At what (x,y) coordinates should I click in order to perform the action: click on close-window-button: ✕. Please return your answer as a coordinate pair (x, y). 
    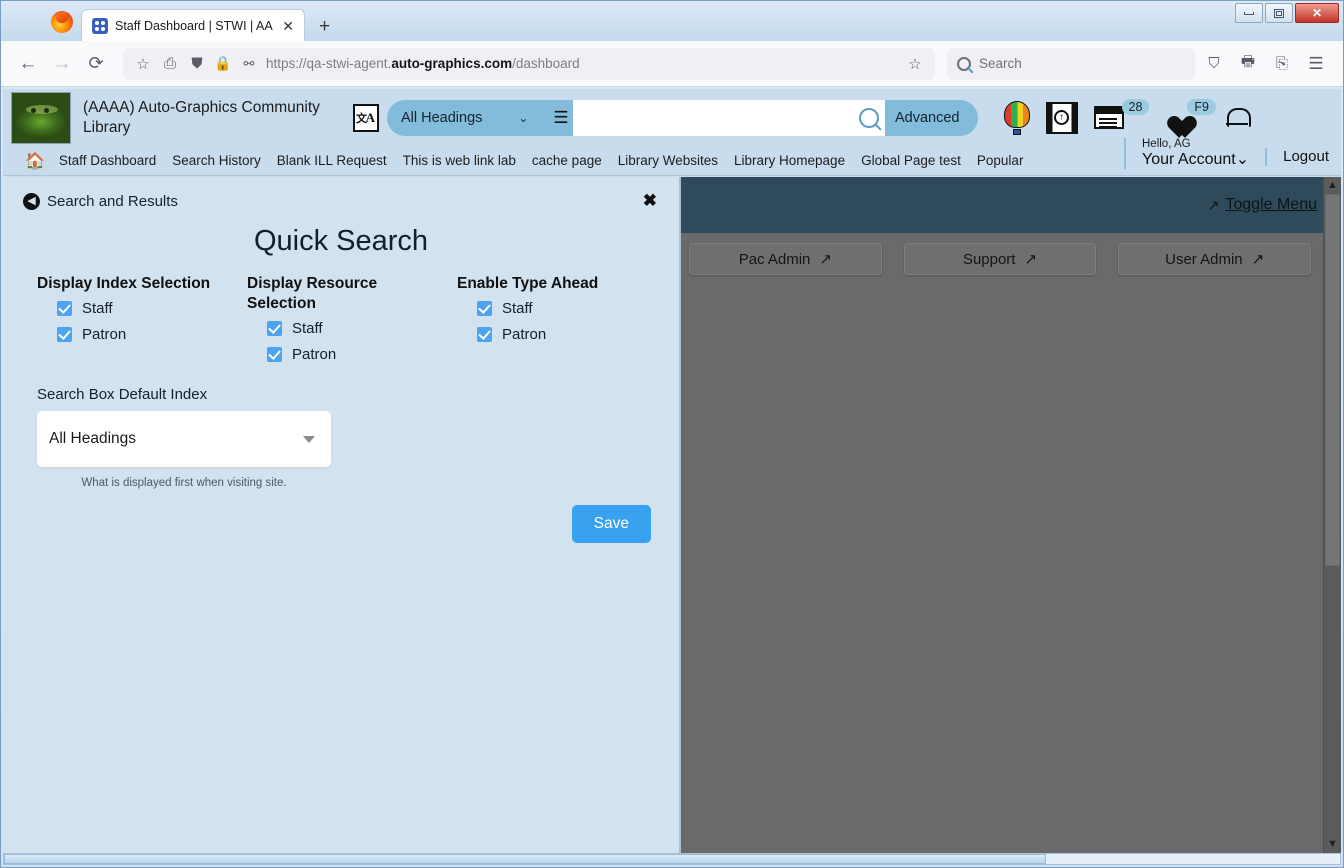
    Looking at the image, I should click on (1317, 13).